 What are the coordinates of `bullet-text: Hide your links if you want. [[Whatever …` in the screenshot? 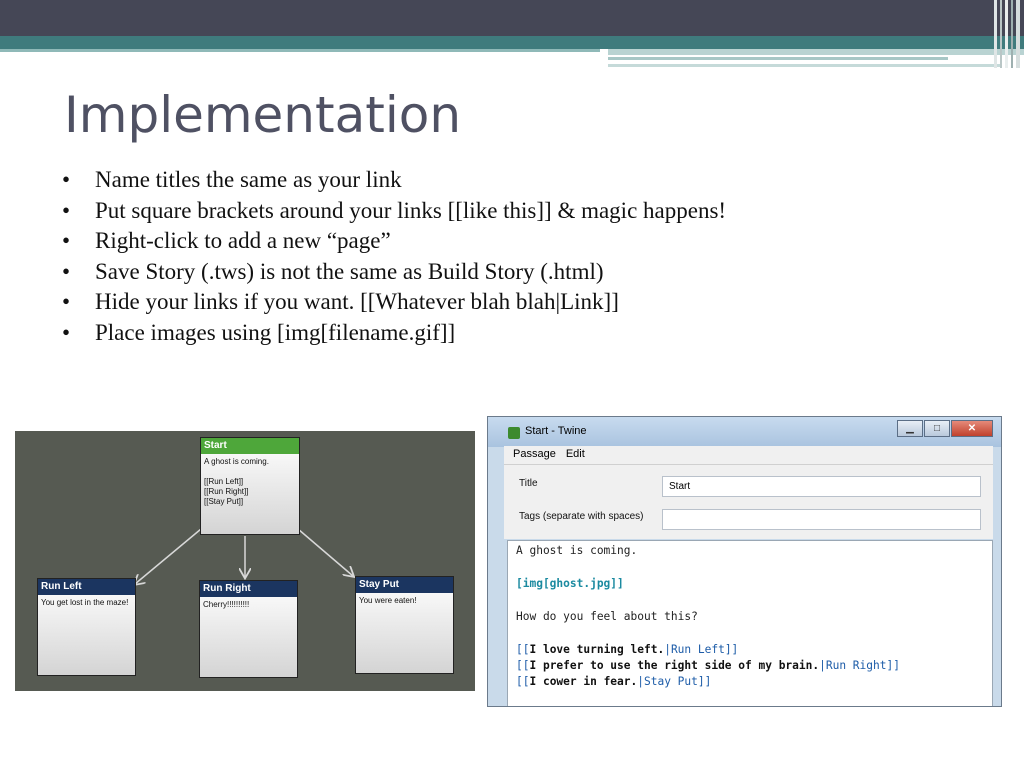 It's located at (357, 301).